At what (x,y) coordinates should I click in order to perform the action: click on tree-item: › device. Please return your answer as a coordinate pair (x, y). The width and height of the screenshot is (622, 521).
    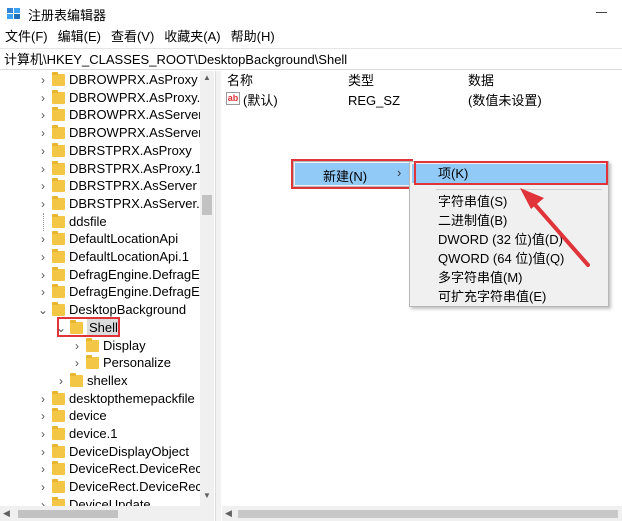
    Looking at the image, I should click on (100, 416).